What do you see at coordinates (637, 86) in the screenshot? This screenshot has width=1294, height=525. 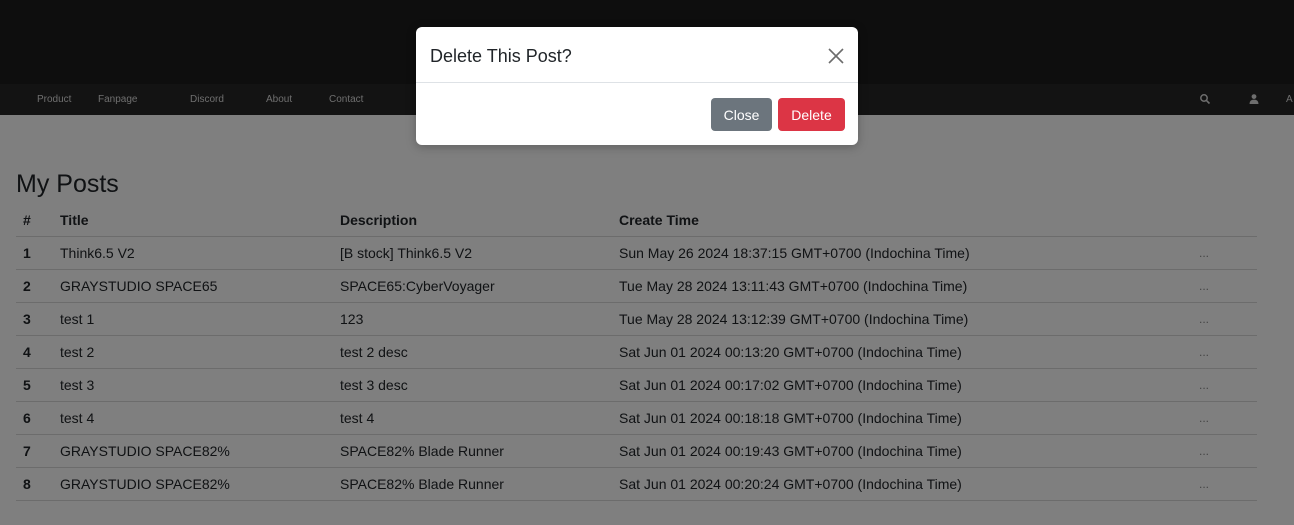 I see `delete-post-dialog: Delete This Post? Close Delete` at bounding box center [637, 86].